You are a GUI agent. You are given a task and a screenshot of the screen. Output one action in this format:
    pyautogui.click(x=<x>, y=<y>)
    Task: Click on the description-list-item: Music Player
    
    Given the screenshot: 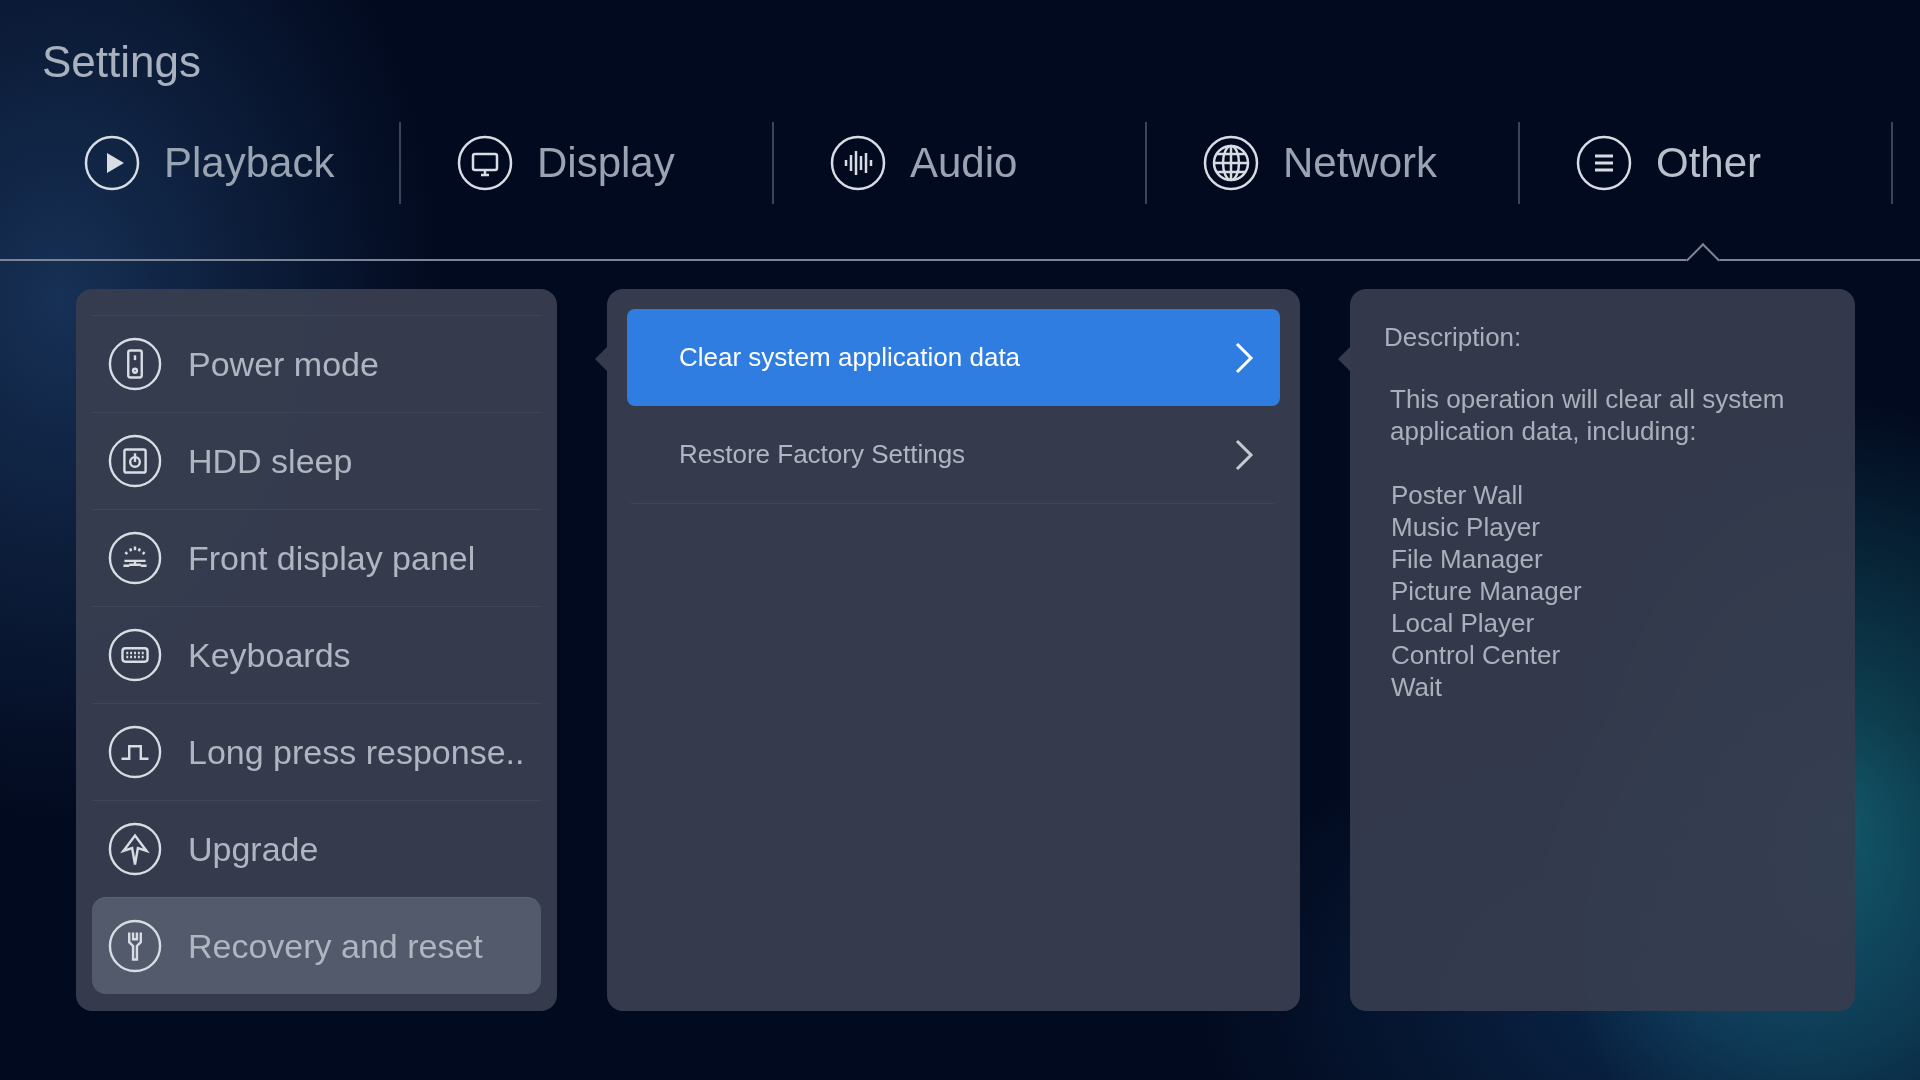 What is the action you would take?
    pyautogui.click(x=1465, y=527)
    